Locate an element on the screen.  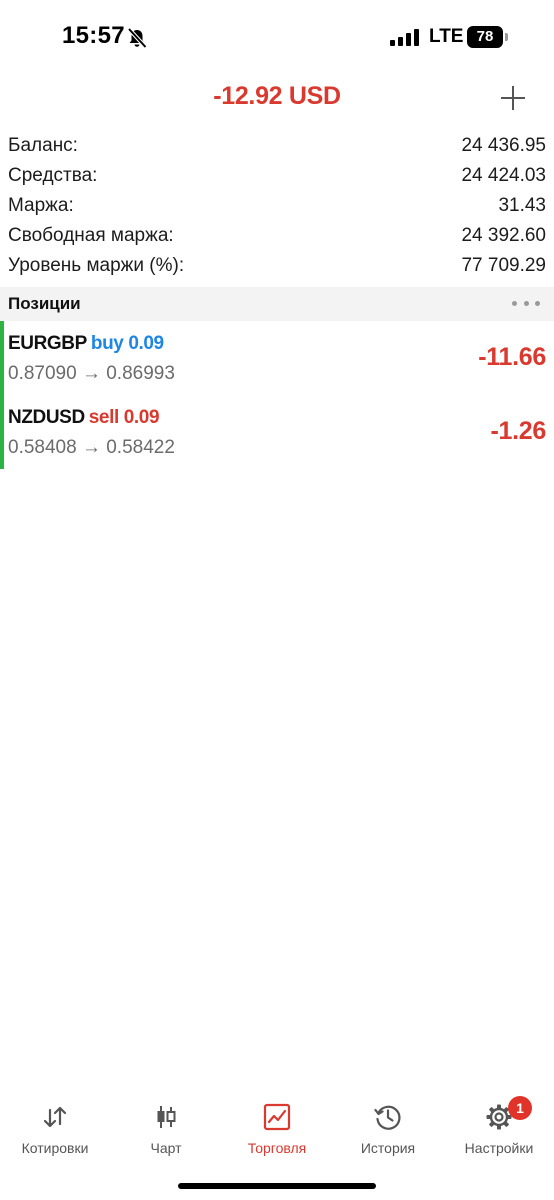
trade-header: -12.92 USD is located at coordinates (277, 100).